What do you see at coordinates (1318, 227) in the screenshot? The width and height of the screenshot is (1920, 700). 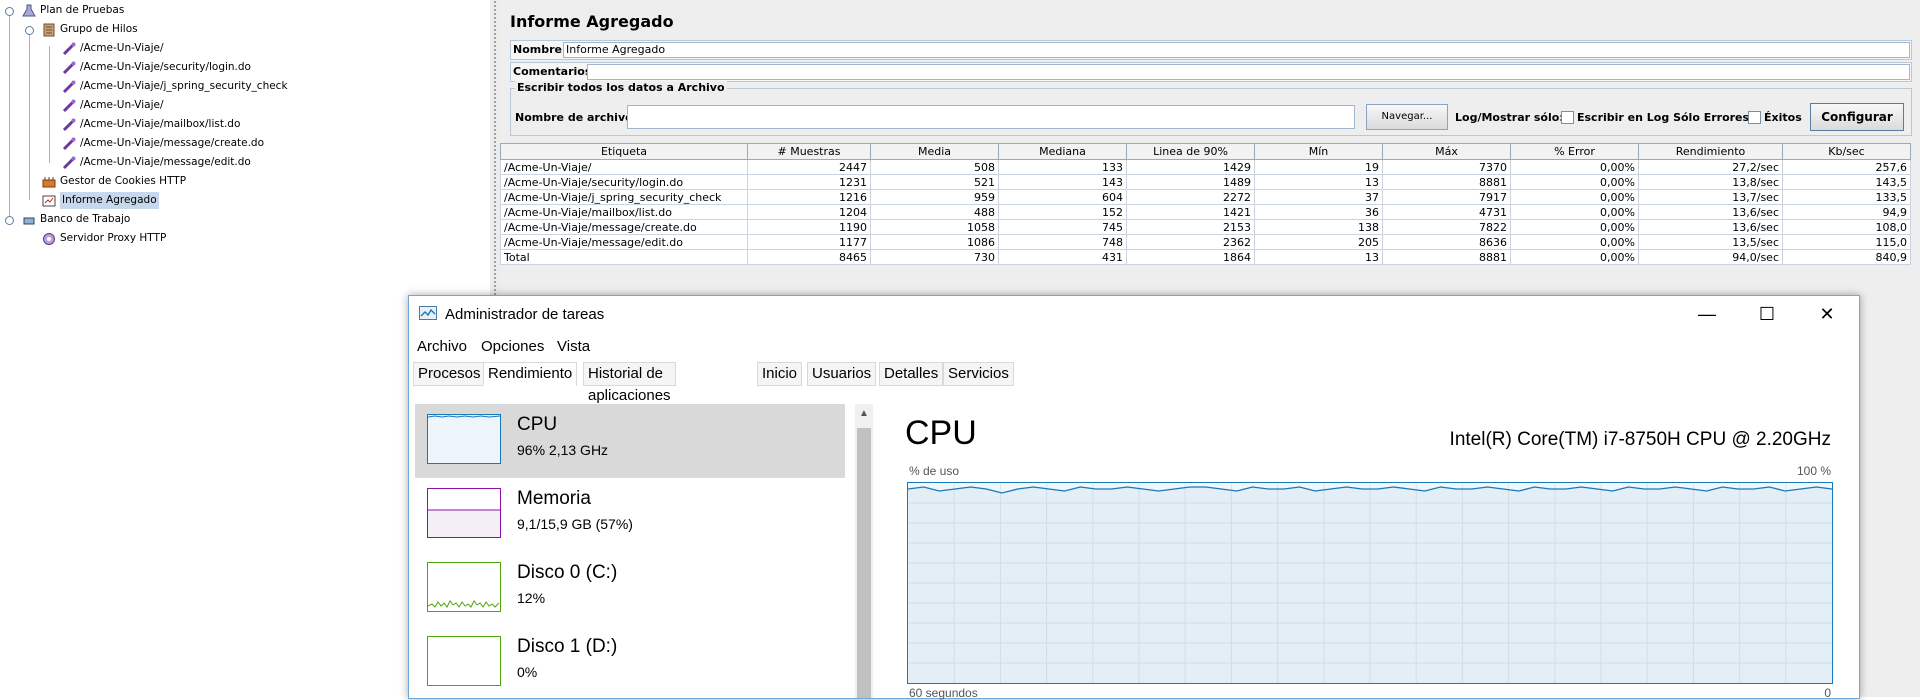 I see `table-cell: 138` at bounding box center [1318, 227].